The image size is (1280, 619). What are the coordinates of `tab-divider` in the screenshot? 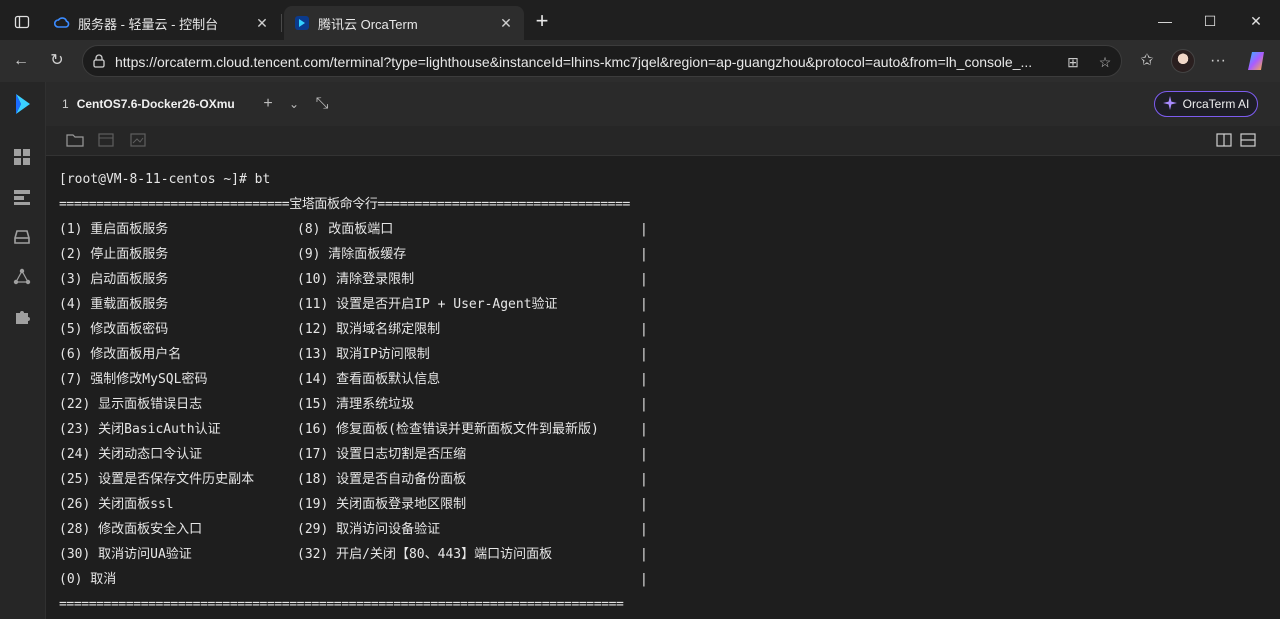 It's located at (281, 23).